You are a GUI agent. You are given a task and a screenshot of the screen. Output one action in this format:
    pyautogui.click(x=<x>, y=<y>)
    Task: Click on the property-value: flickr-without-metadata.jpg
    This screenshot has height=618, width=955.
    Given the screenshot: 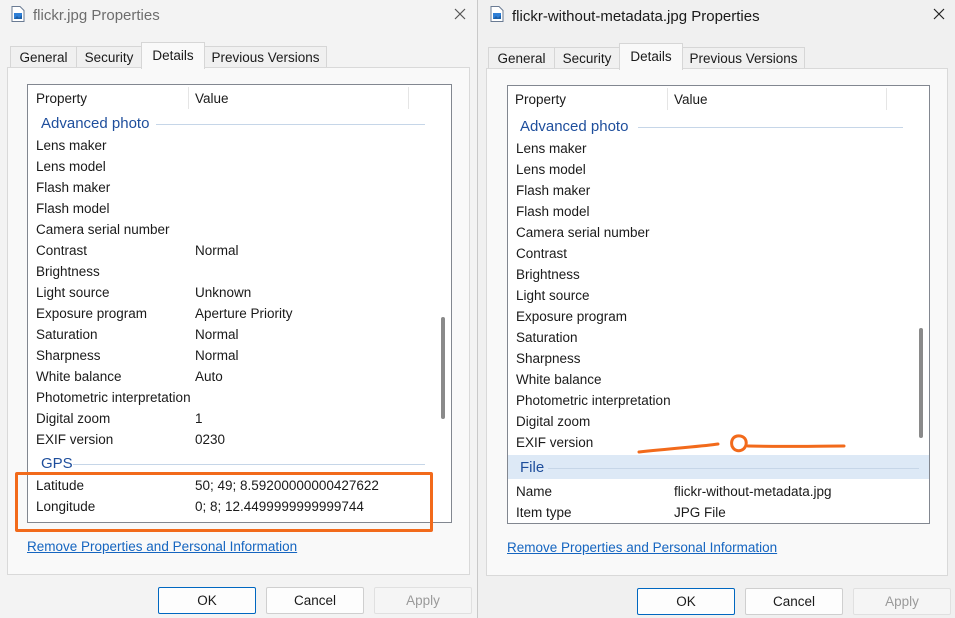 What is the action you would take?
    pyautogui.click(x=753, y=491)
    